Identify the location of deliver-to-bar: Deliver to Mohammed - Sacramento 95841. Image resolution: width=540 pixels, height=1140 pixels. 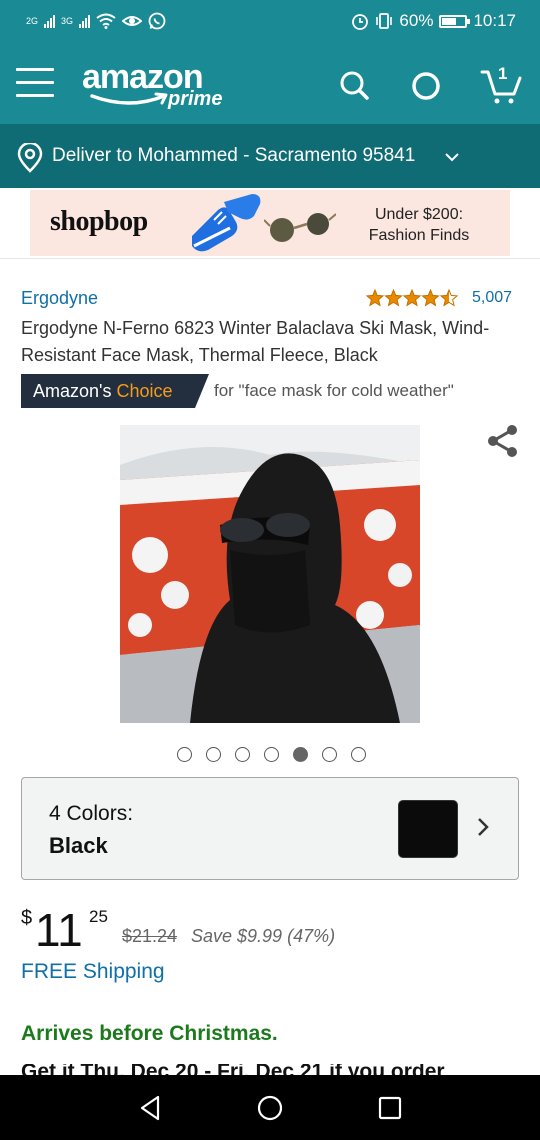
(270, 156).